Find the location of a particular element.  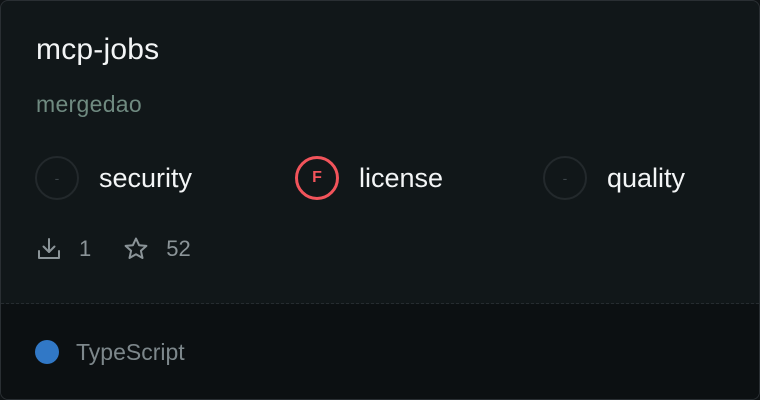

package-stats: 1 52 is located at coordinates (113, 249).